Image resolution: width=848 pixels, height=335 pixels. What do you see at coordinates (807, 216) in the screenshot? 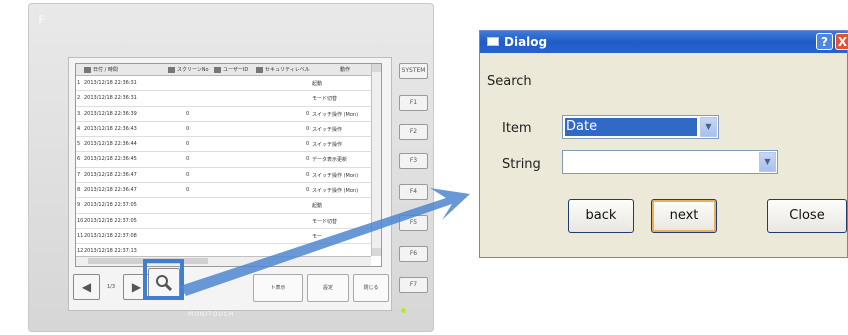
I see `close-button: Close` at bounding box center [807, 216].